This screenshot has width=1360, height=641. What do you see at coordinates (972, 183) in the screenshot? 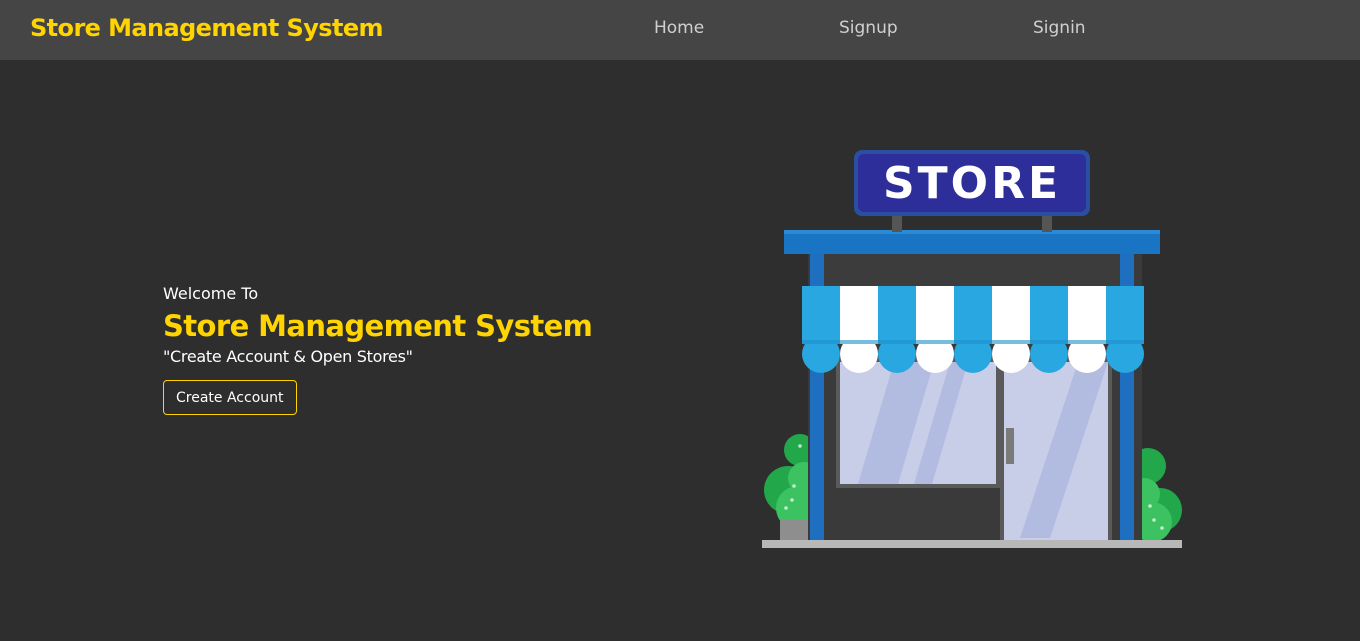
I see `store-sign-text: STORE` at bounding box center [972, 183].